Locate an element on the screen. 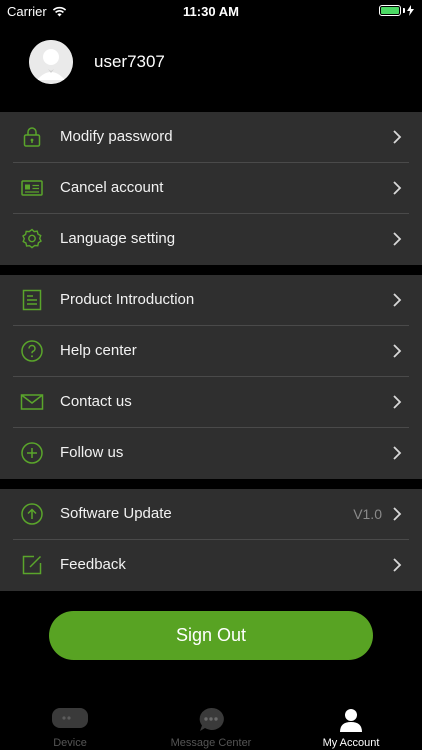  tab-my-account: My Account is located at coordinates (351, 725).